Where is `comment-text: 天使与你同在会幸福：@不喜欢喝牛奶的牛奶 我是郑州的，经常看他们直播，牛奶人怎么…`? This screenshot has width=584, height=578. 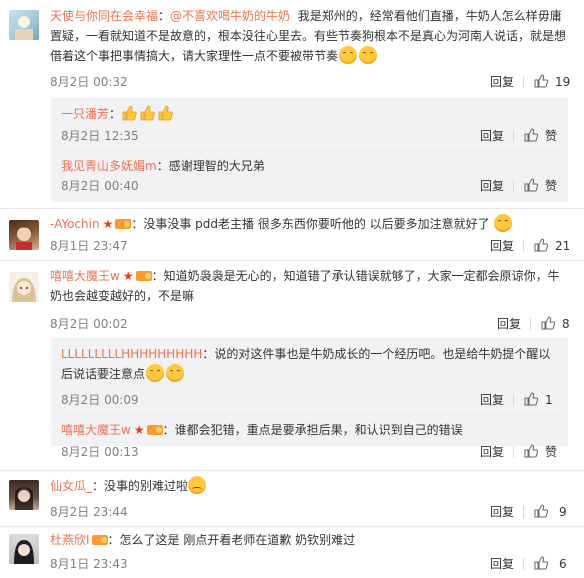
comment-text: 天使与你同在会幸福：@不喜欢喝牛奶的牛奶 我是郑州的，经常看他们直播，牛奶人怎么… is located at coordinates (312, 36).